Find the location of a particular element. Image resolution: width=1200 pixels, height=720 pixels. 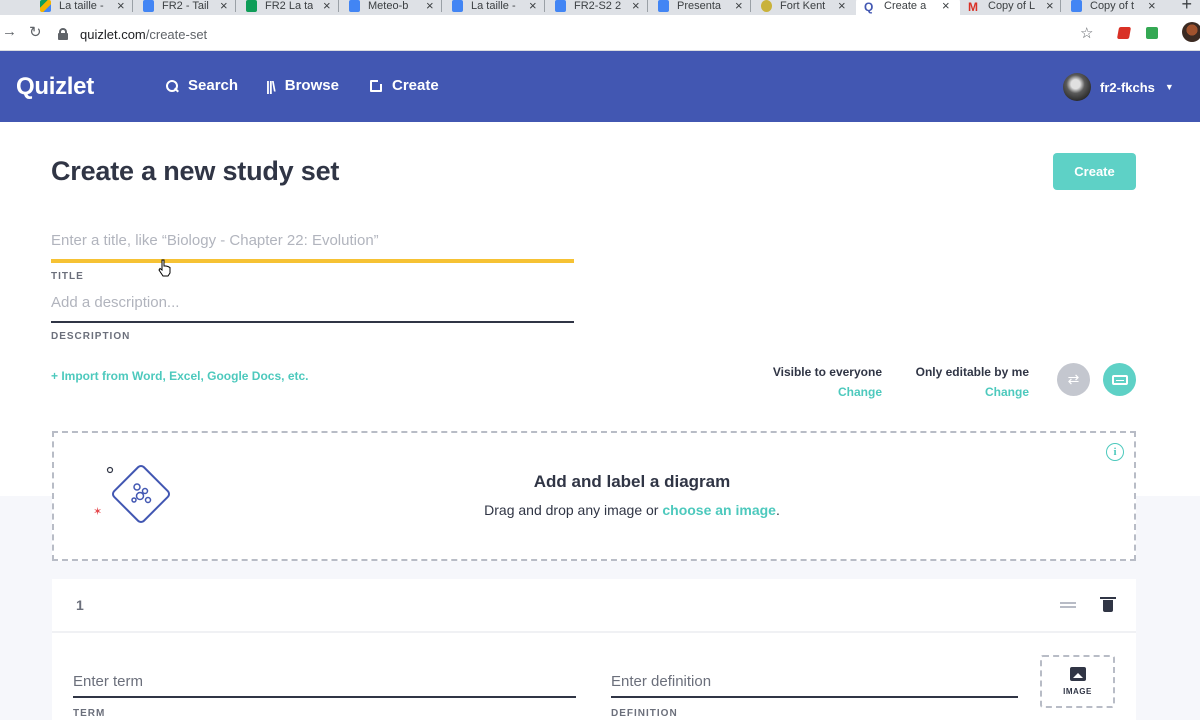

avatar is located at coordinates (1077, 87).